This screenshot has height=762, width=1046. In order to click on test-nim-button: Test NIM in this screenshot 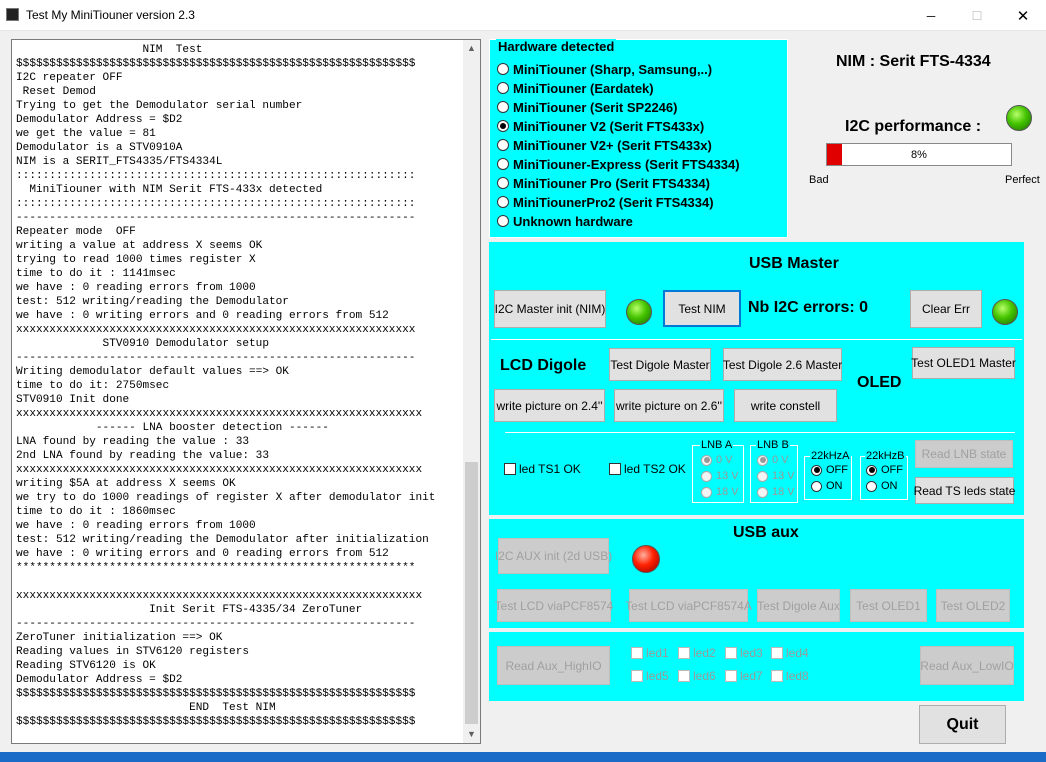, I will do `click(702, 308)`.